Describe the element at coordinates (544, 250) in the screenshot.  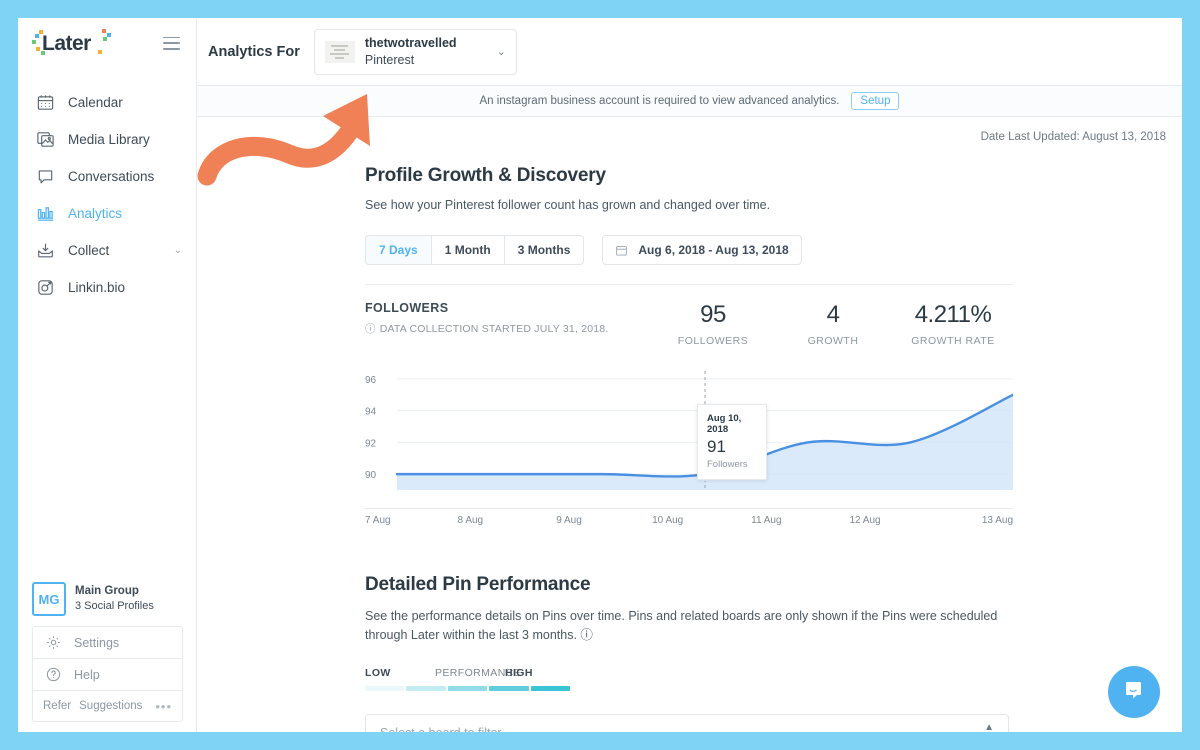
I see `range-tab-3-months: 3 Months` at that location.